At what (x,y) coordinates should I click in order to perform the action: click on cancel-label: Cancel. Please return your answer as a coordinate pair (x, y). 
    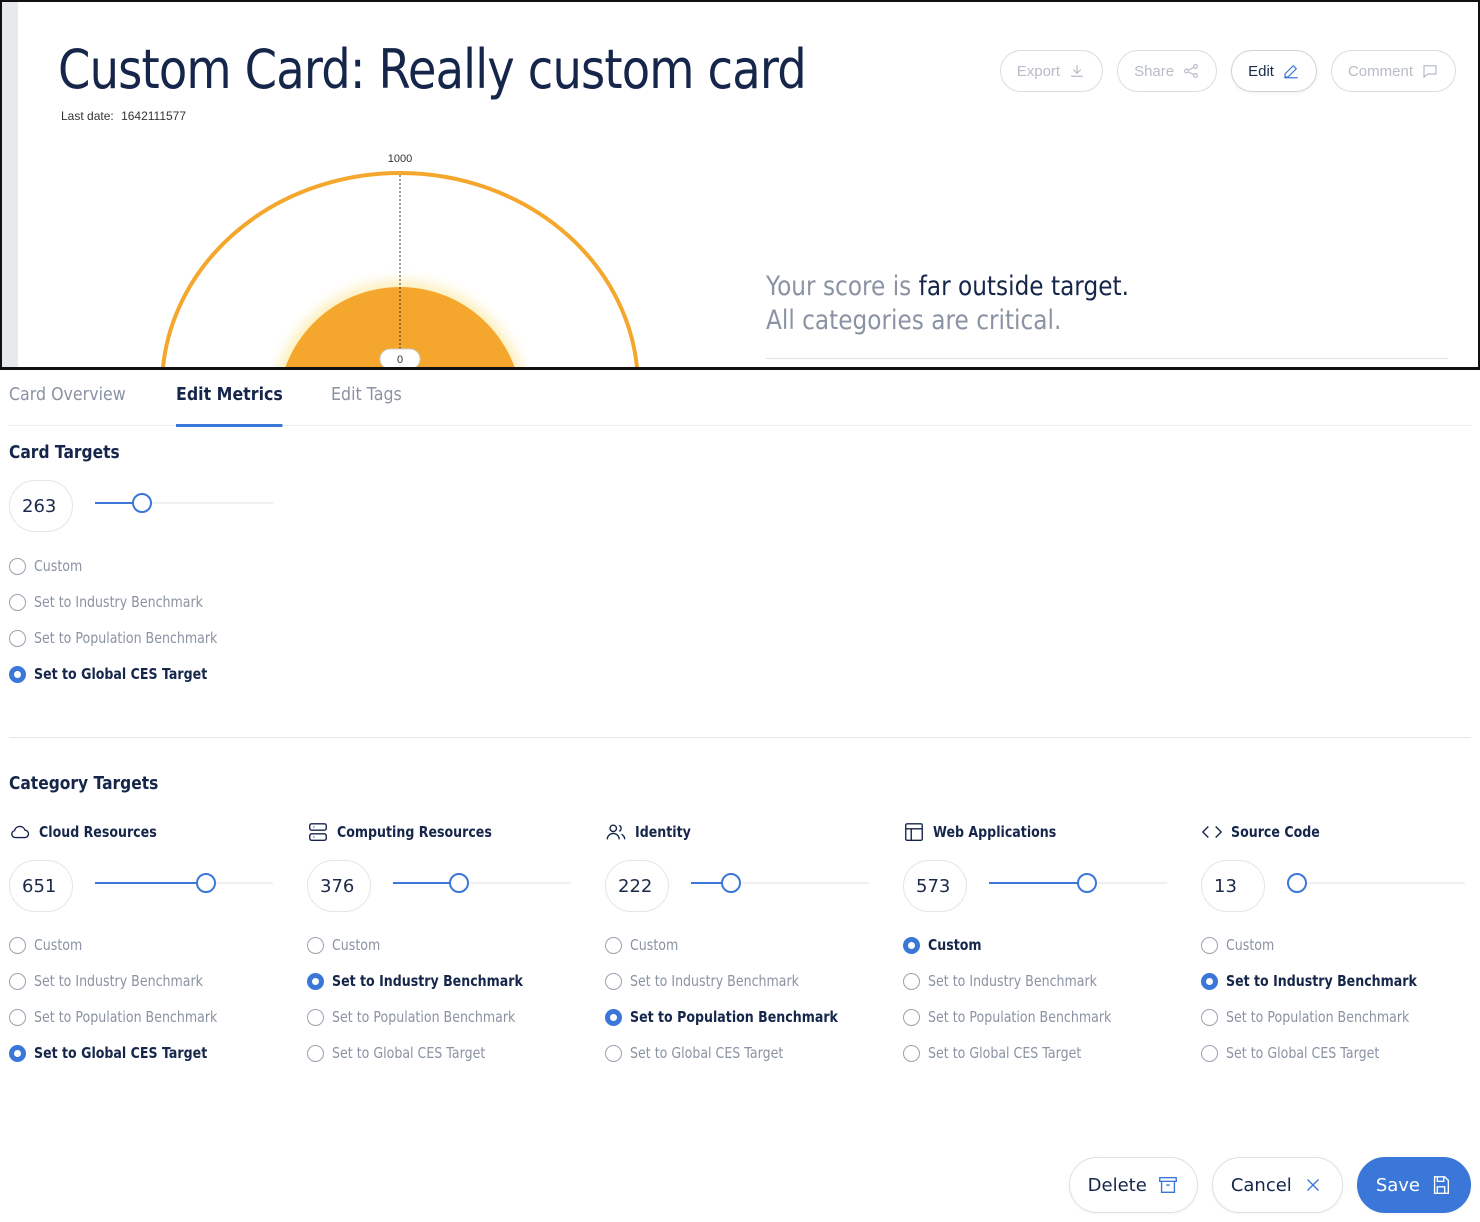
    Looking at the image, I should click on (1261, 1185).